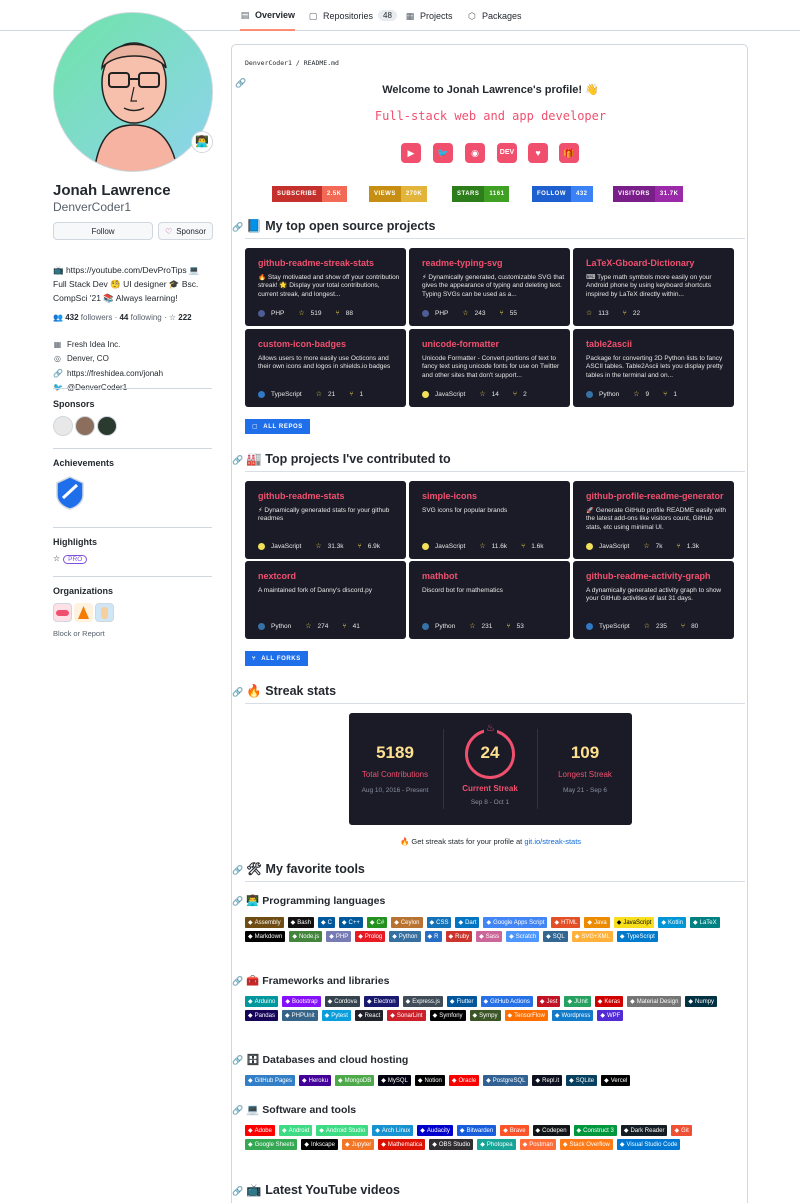 The width and height of the screenshot is (800, 1203). Describe the element at coordinates (429, 1080) in the screenshot. I see `database-badge: ◆ Notion` at that location.